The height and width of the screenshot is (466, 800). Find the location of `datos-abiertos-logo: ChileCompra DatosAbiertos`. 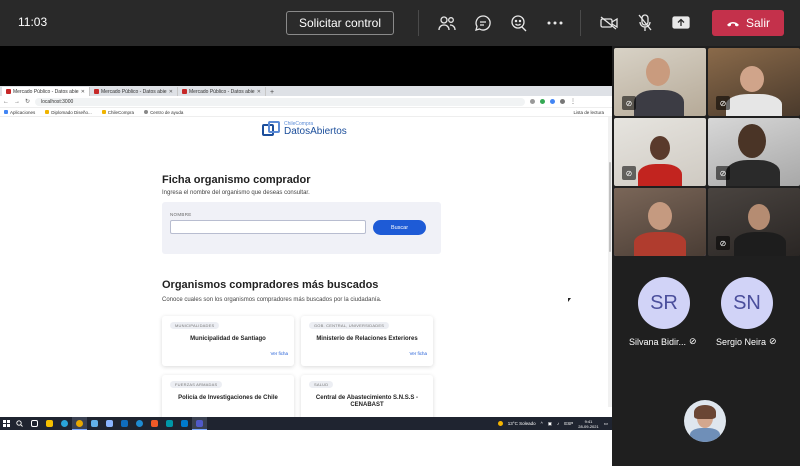

datos-abiertos-logo: ChileCompra DatosAbiertos is located at coordinates (304, 129).